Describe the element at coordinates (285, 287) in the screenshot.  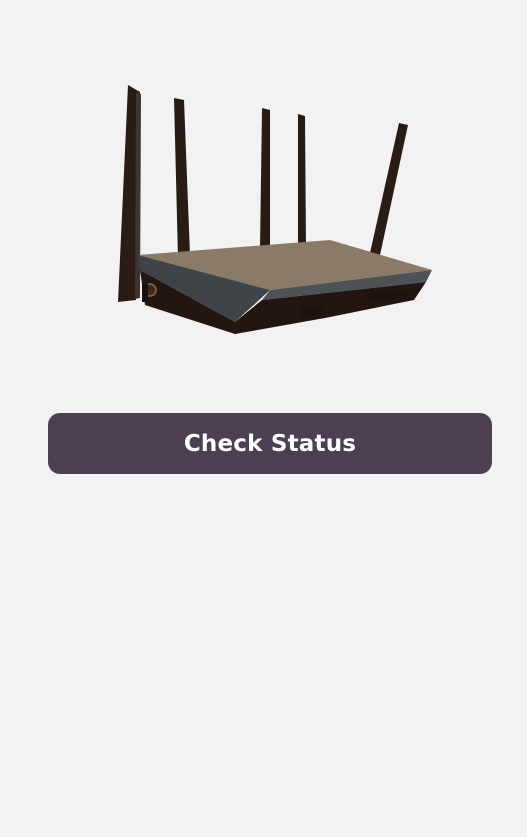
I see `router-body` at that location.